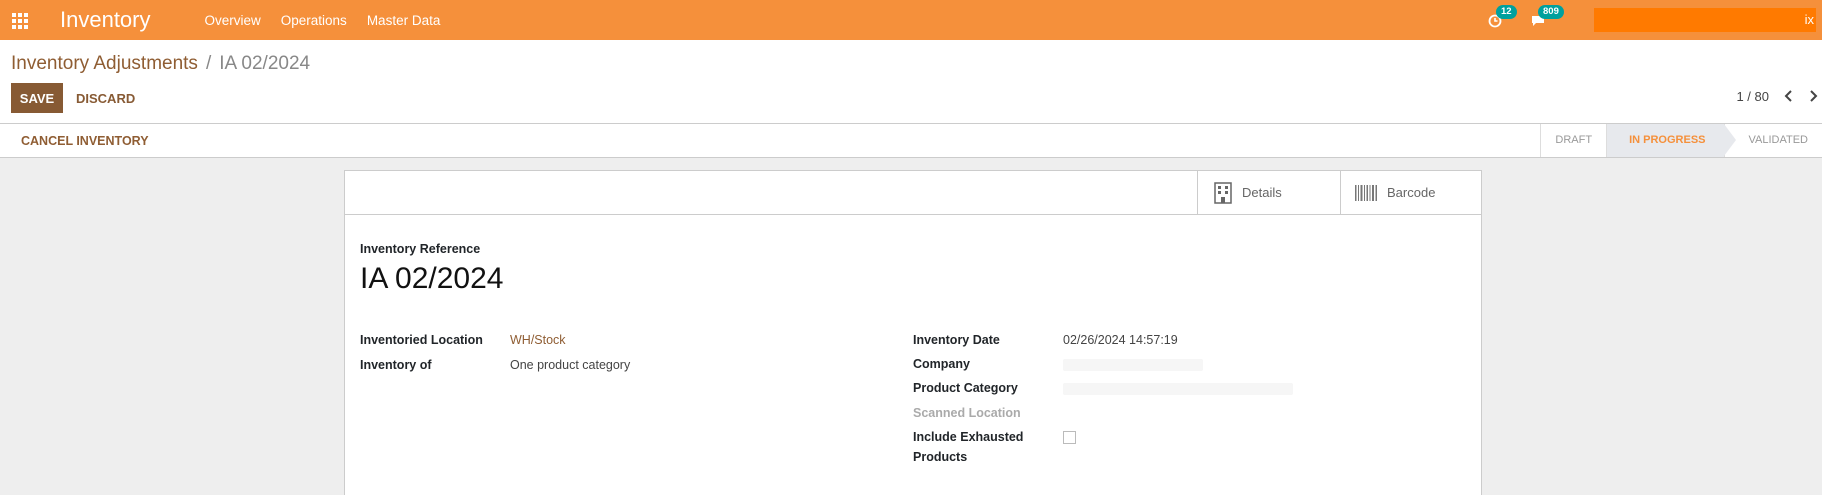  I want to click on company-label: Company, so click(941, 364).